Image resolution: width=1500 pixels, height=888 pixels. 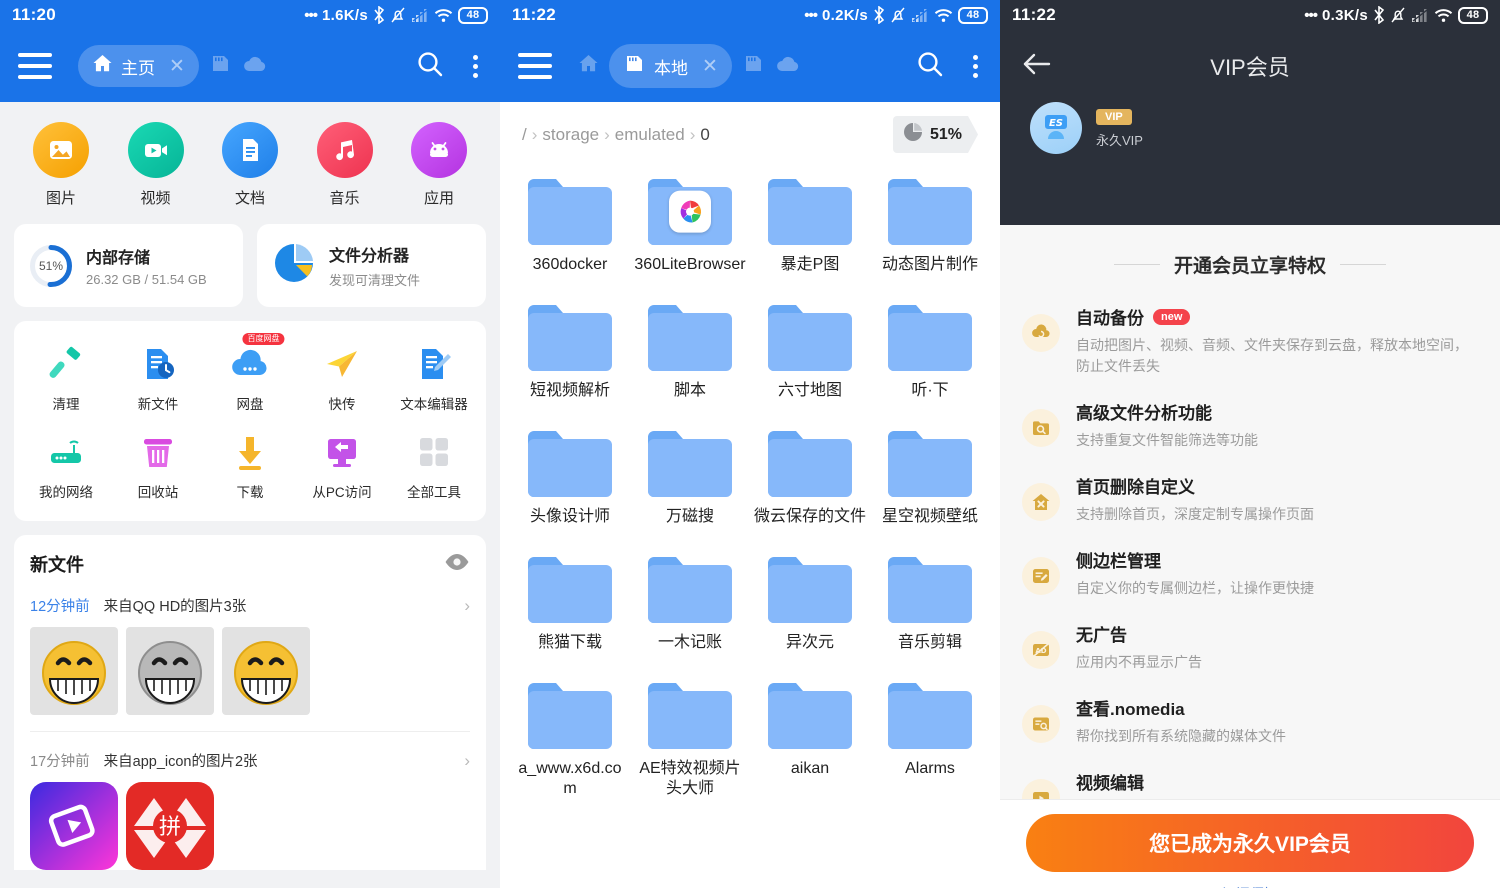 I want to click on tab-home: 主页 ✕, so click(x=138, y=66).